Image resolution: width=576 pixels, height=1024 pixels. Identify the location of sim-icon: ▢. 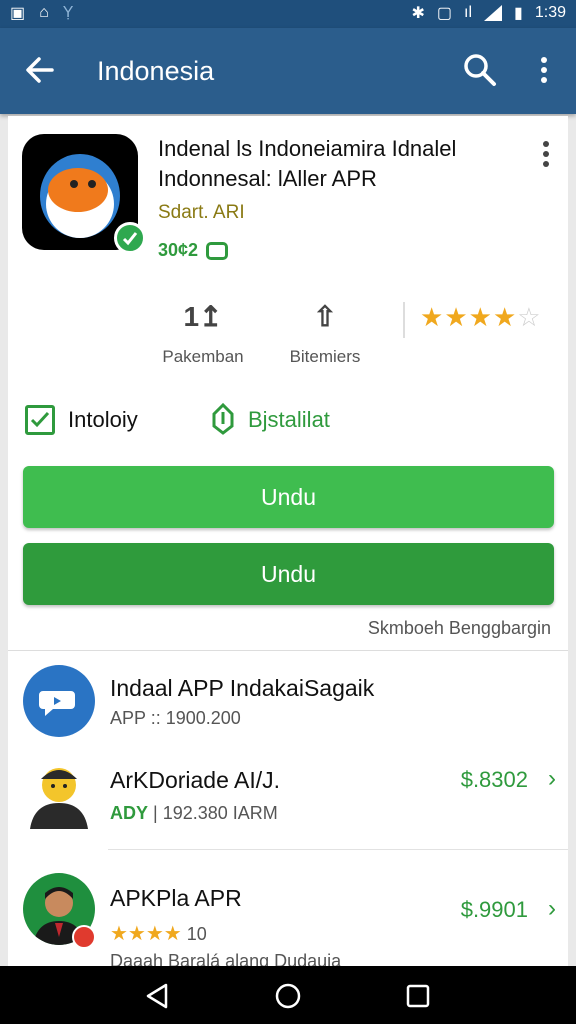
(444, 13).